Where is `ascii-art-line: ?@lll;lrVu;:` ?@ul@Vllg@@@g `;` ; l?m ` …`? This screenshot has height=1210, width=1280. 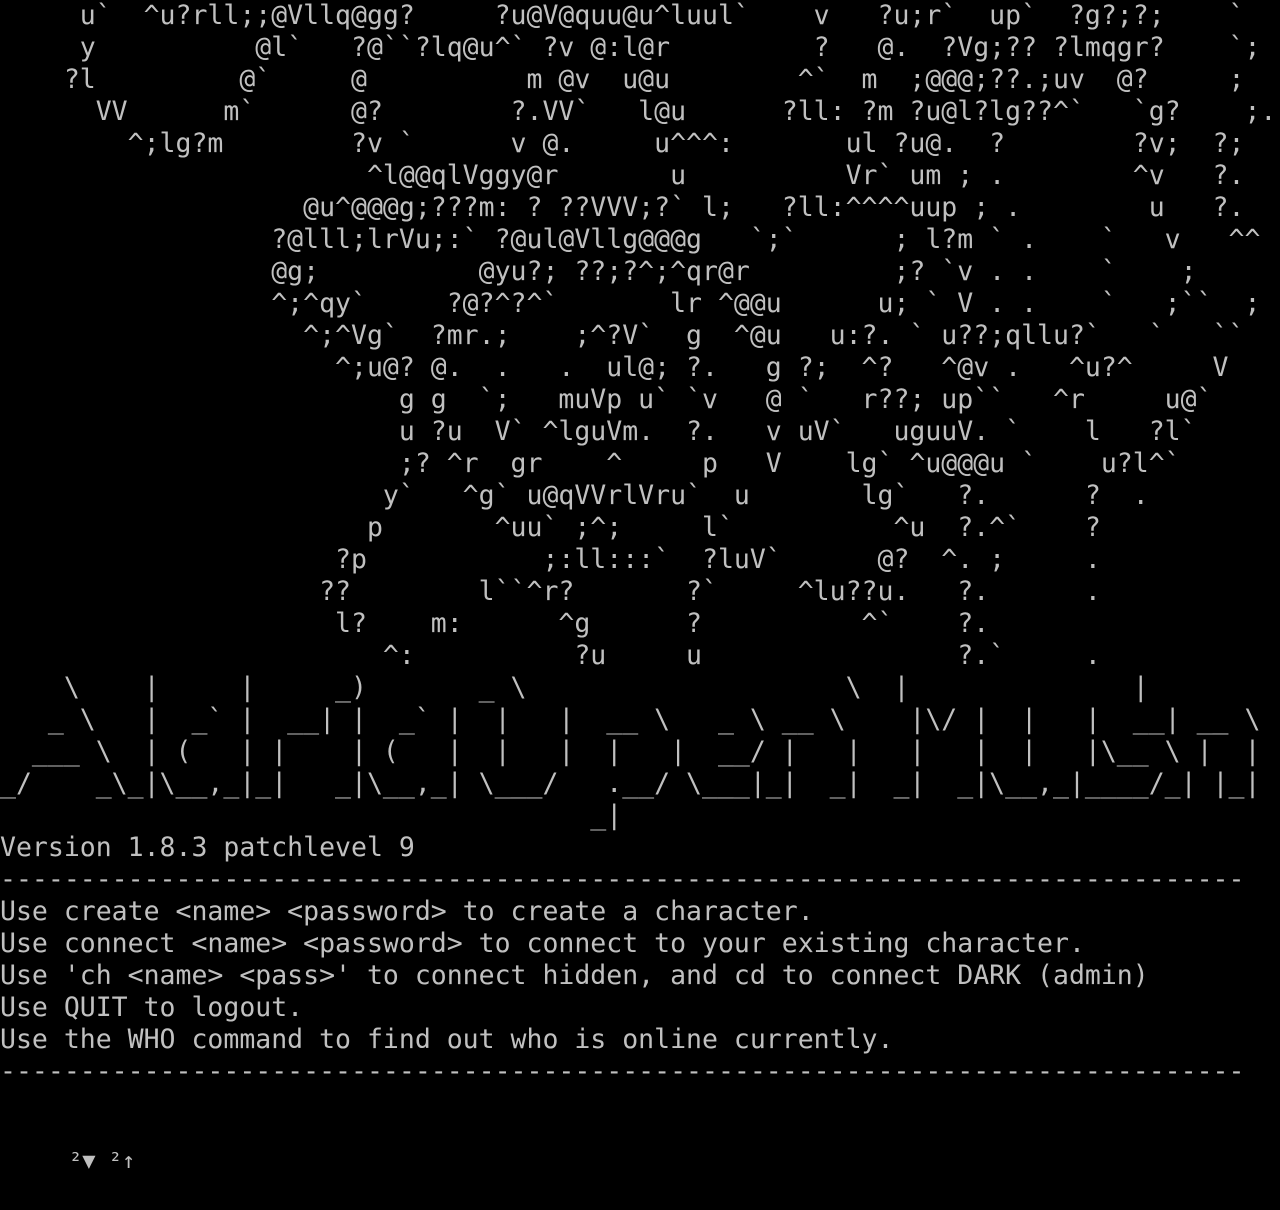
ascii-art-line: ?@lll;lrVu;:` ?@ul@Vllg@@@g `;` ; l?m ` … is located at coordinates (630, 239).